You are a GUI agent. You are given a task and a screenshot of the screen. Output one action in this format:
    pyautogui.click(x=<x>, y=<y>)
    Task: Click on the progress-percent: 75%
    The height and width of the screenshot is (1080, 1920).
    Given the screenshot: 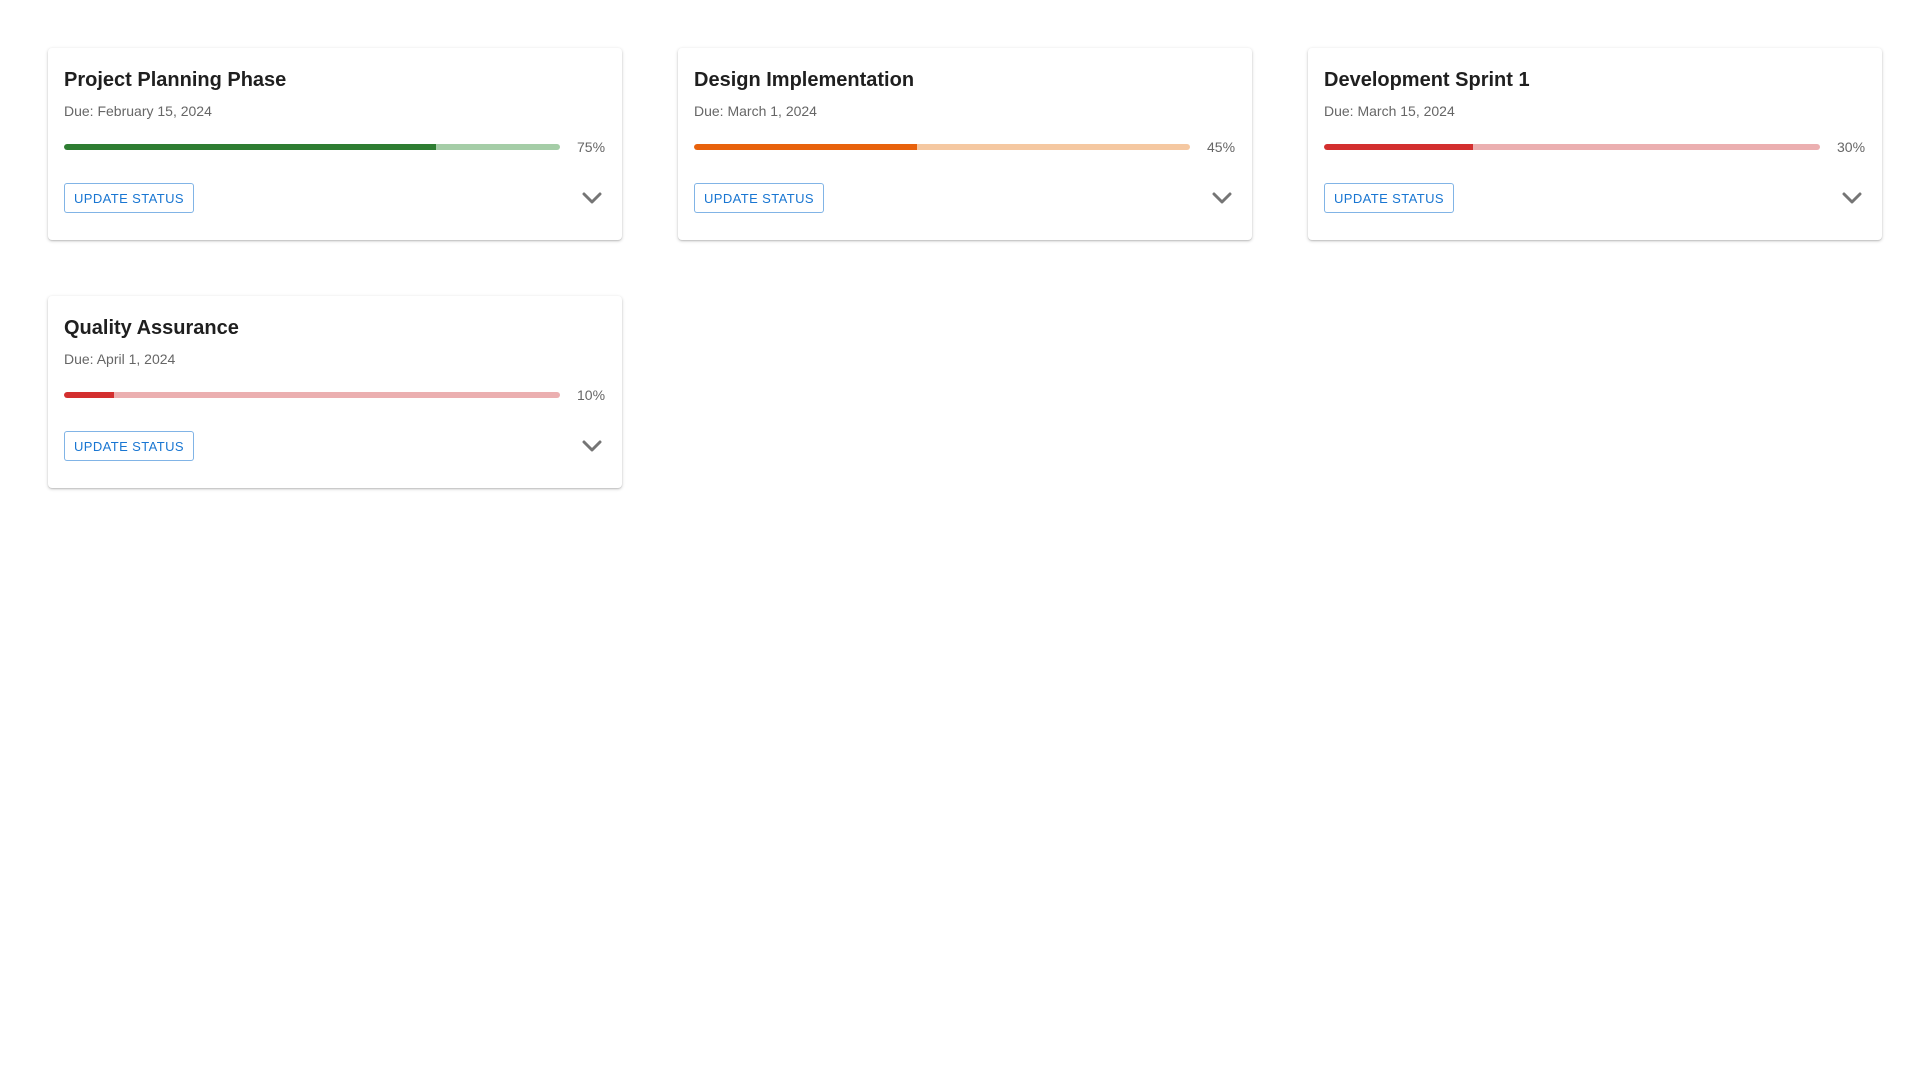 What is the action you would take?
    pyautogui.click(x=591, y=147)
    